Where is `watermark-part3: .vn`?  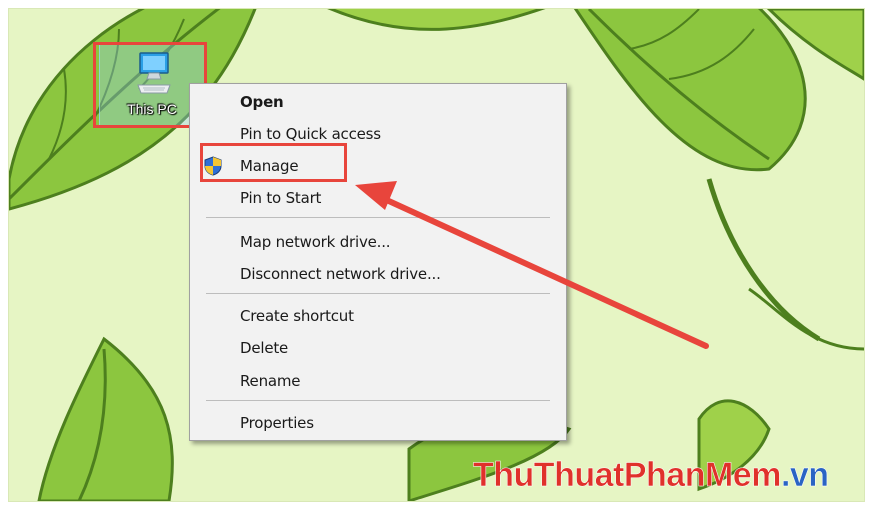
watermark-part3: .vn is located at coordinates (805, 475).